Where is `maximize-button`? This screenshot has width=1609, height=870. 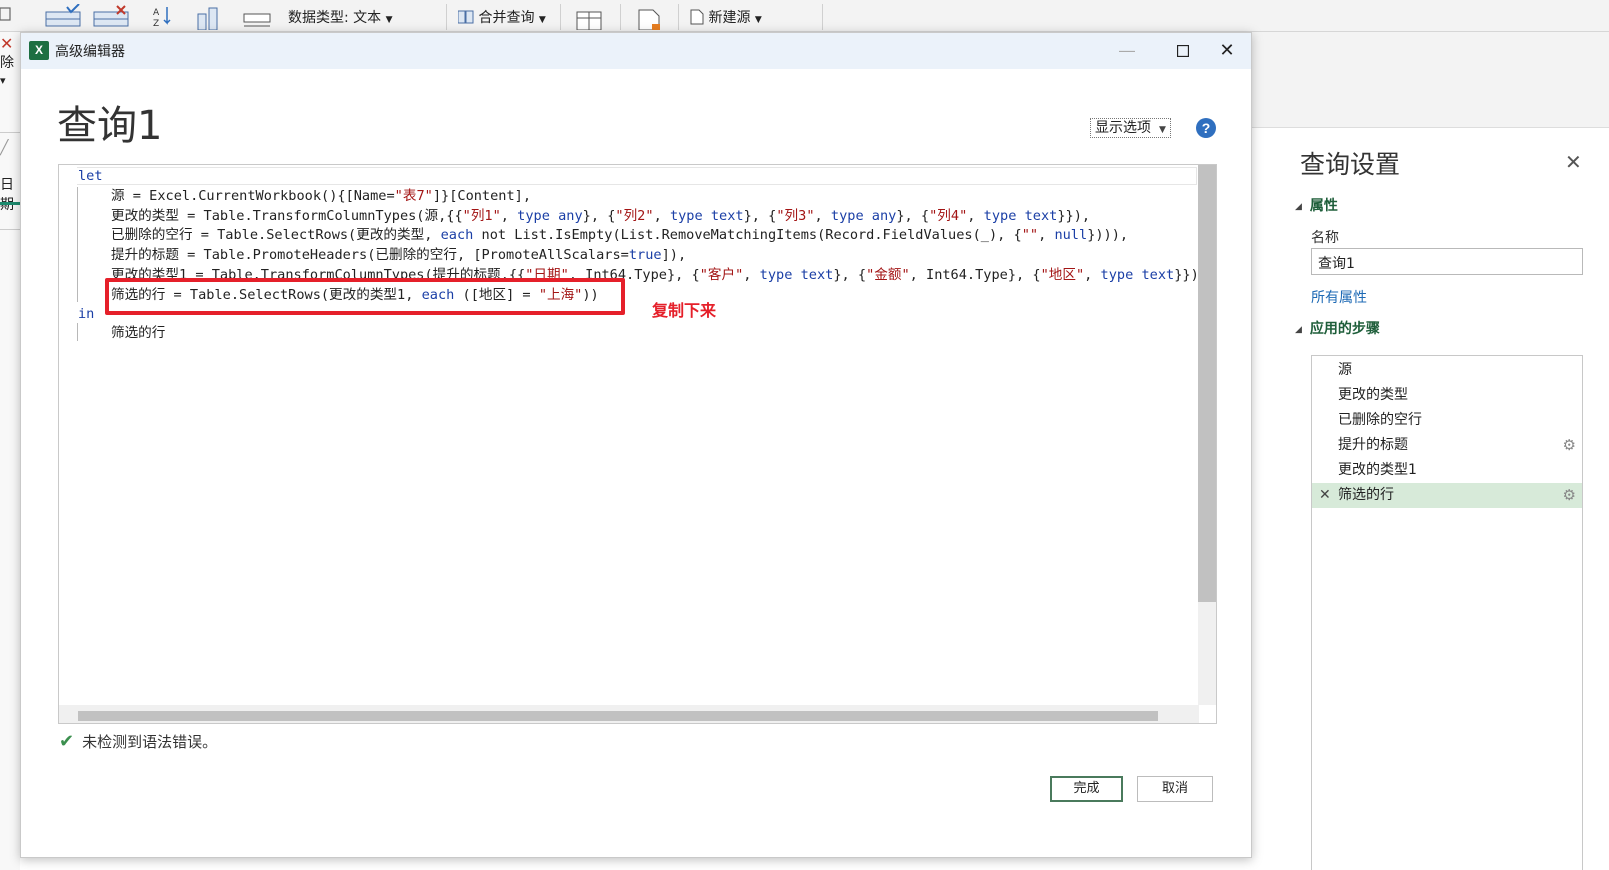
maximize-button is located at coordinates (1183, 51).